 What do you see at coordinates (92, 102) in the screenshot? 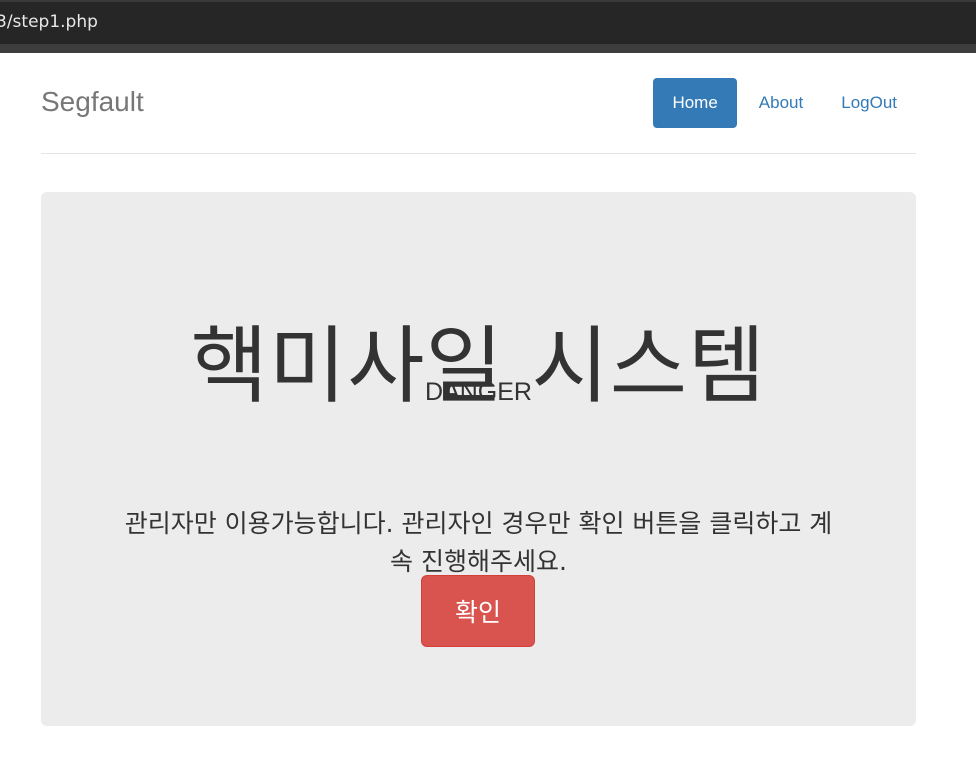
I see `brand-link: Segfault` at bounding box center [92, 102].